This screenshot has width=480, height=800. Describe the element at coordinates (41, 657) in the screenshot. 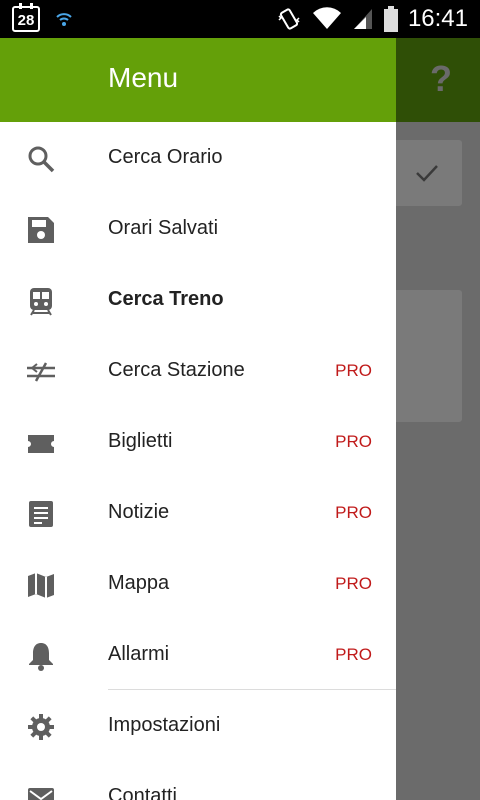

I see `bell-icon` at that location.